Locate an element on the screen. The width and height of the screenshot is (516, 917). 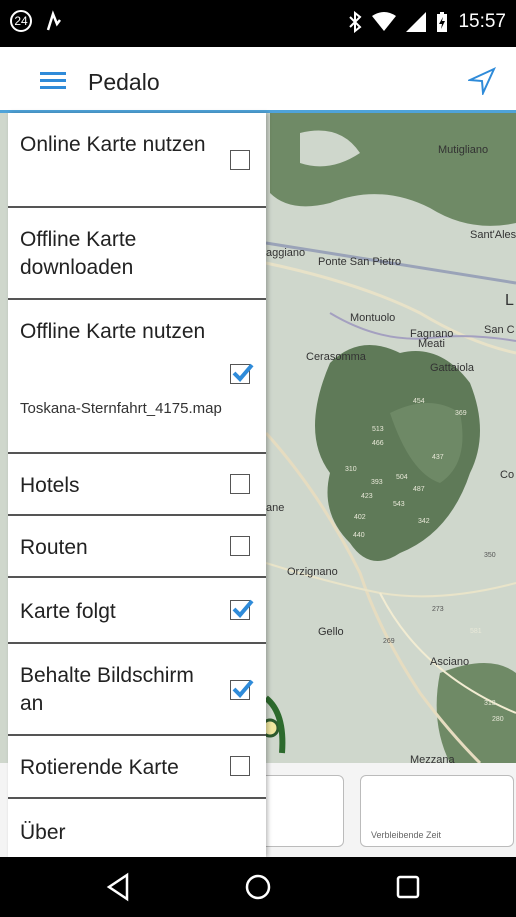
svg-text: 350 is located at coordinates (490, 555).